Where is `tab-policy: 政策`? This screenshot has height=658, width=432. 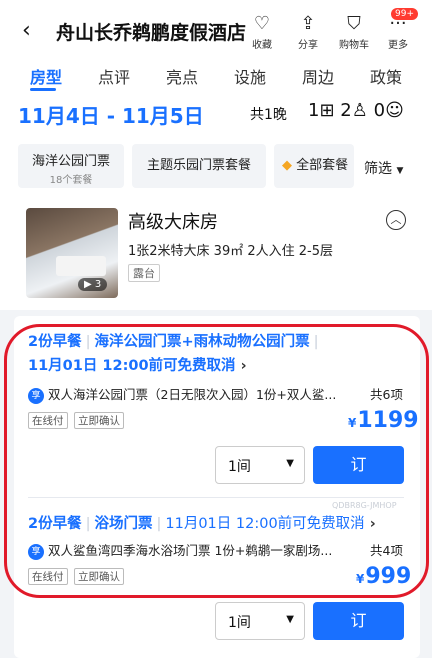 tab-policy: 政策 is located at coordinates (386, 76).